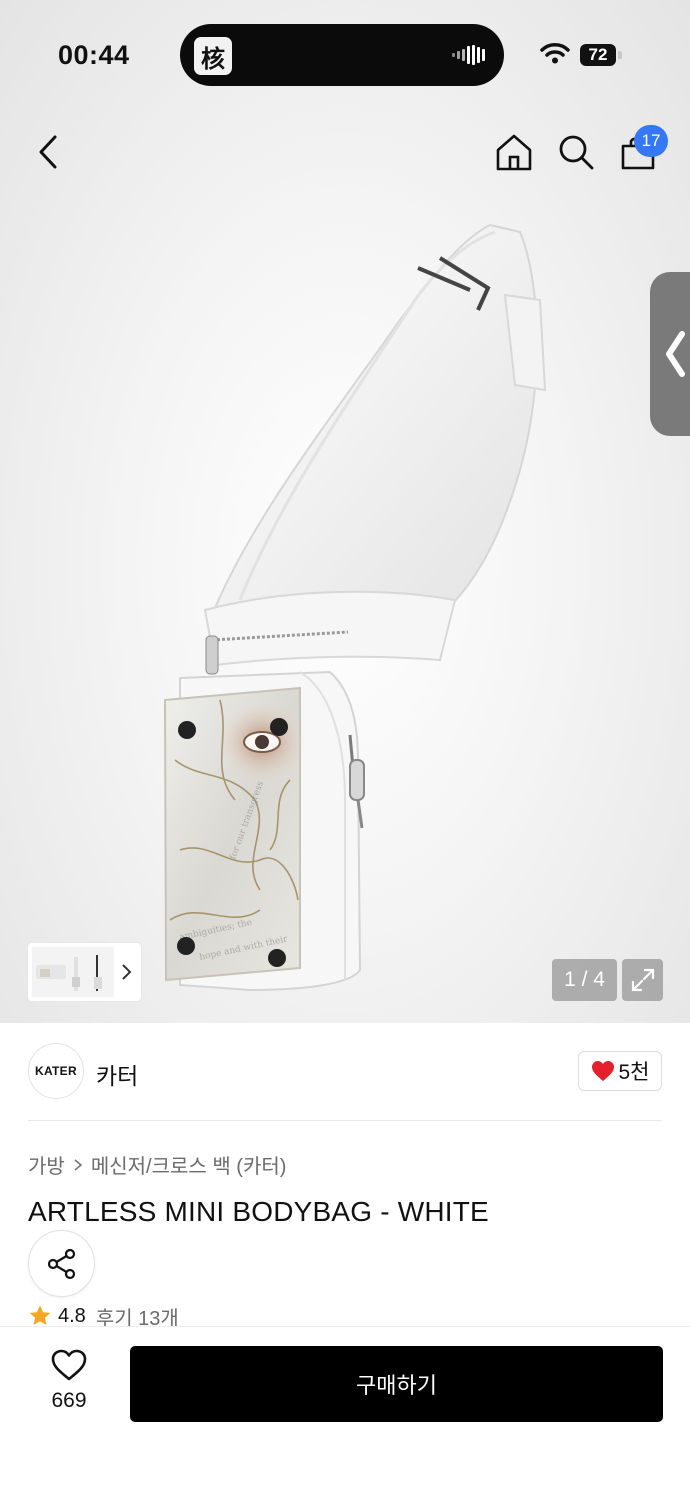  Describe the element at coordinates (345, 1120) in the screenshot. I see `divider` at that location.